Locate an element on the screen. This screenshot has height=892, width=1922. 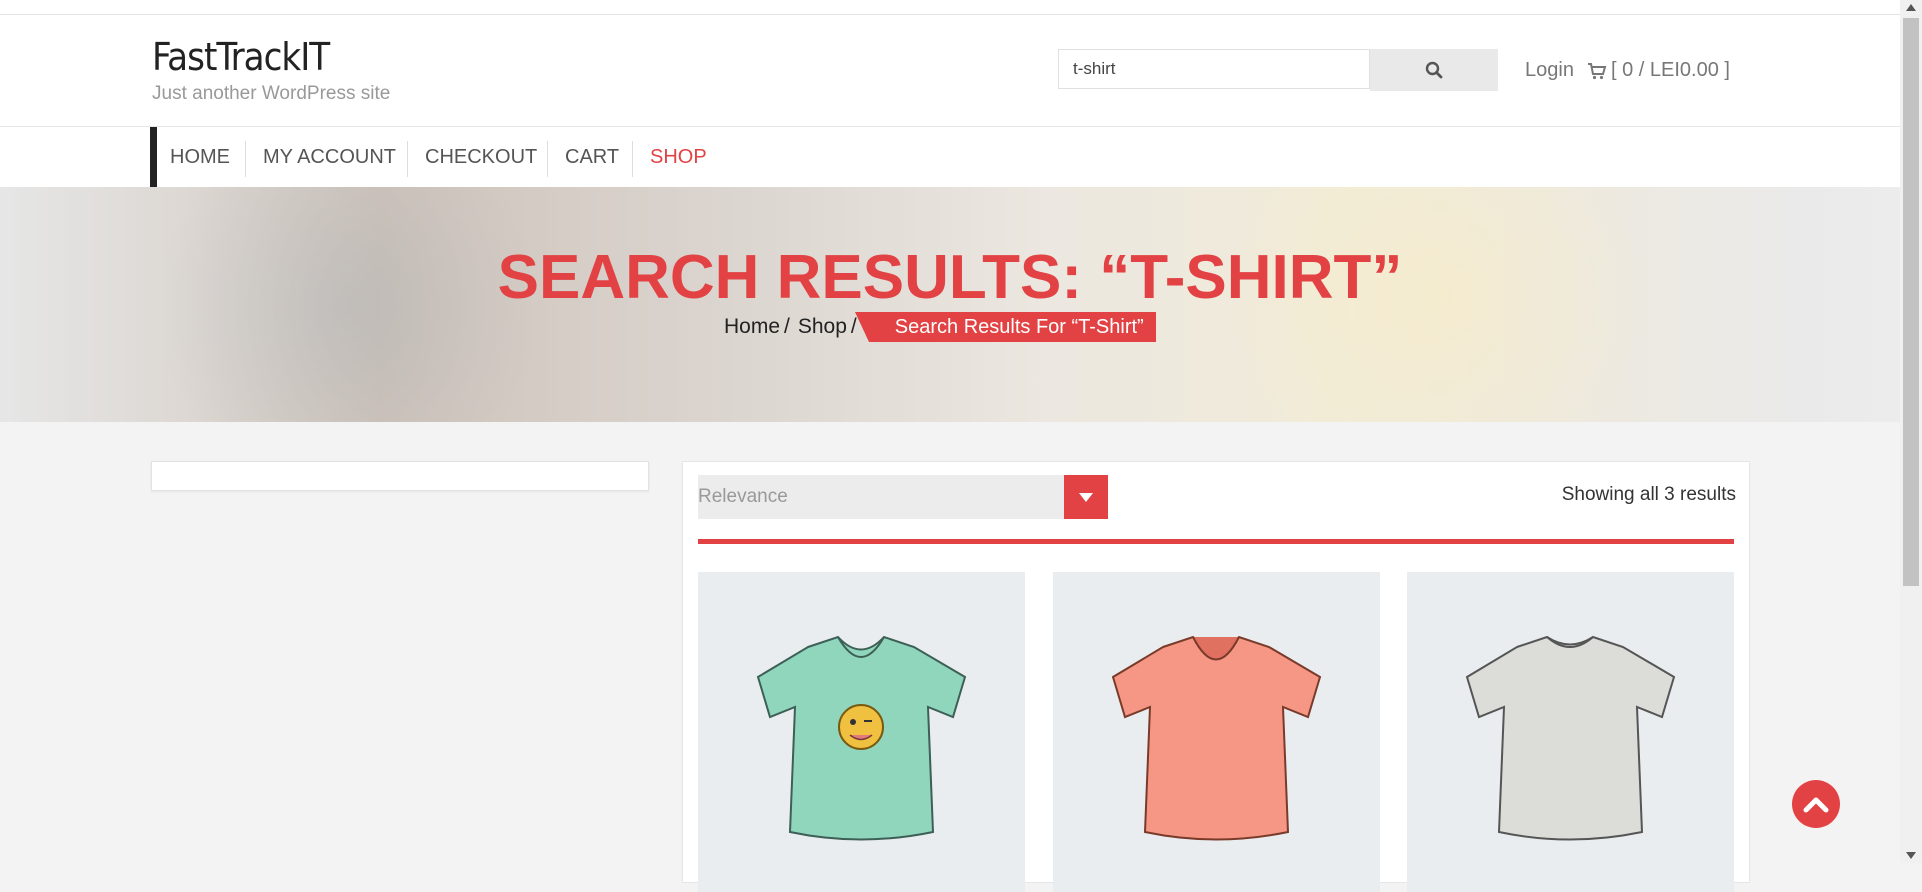
page-title: SEARCH RESULTS: “T-SHIRT” is located at coordinates (950, 277).